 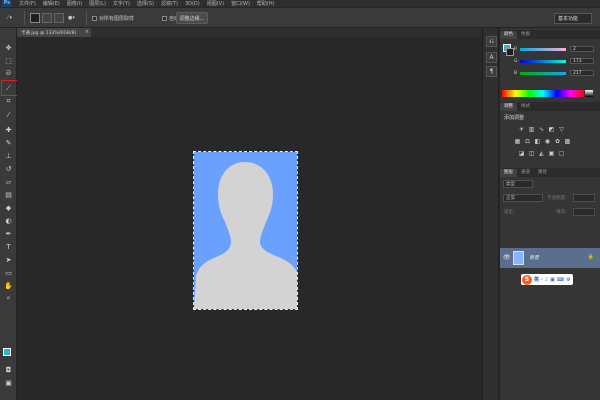 I want to click on black-white-ramp, so click(x=589, y=93).